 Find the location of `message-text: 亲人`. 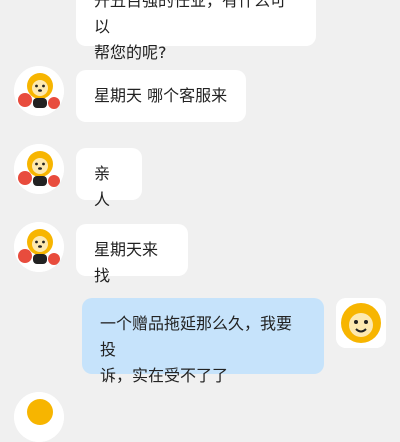

message-text: 亲人 is located at coordinates (102, 186).